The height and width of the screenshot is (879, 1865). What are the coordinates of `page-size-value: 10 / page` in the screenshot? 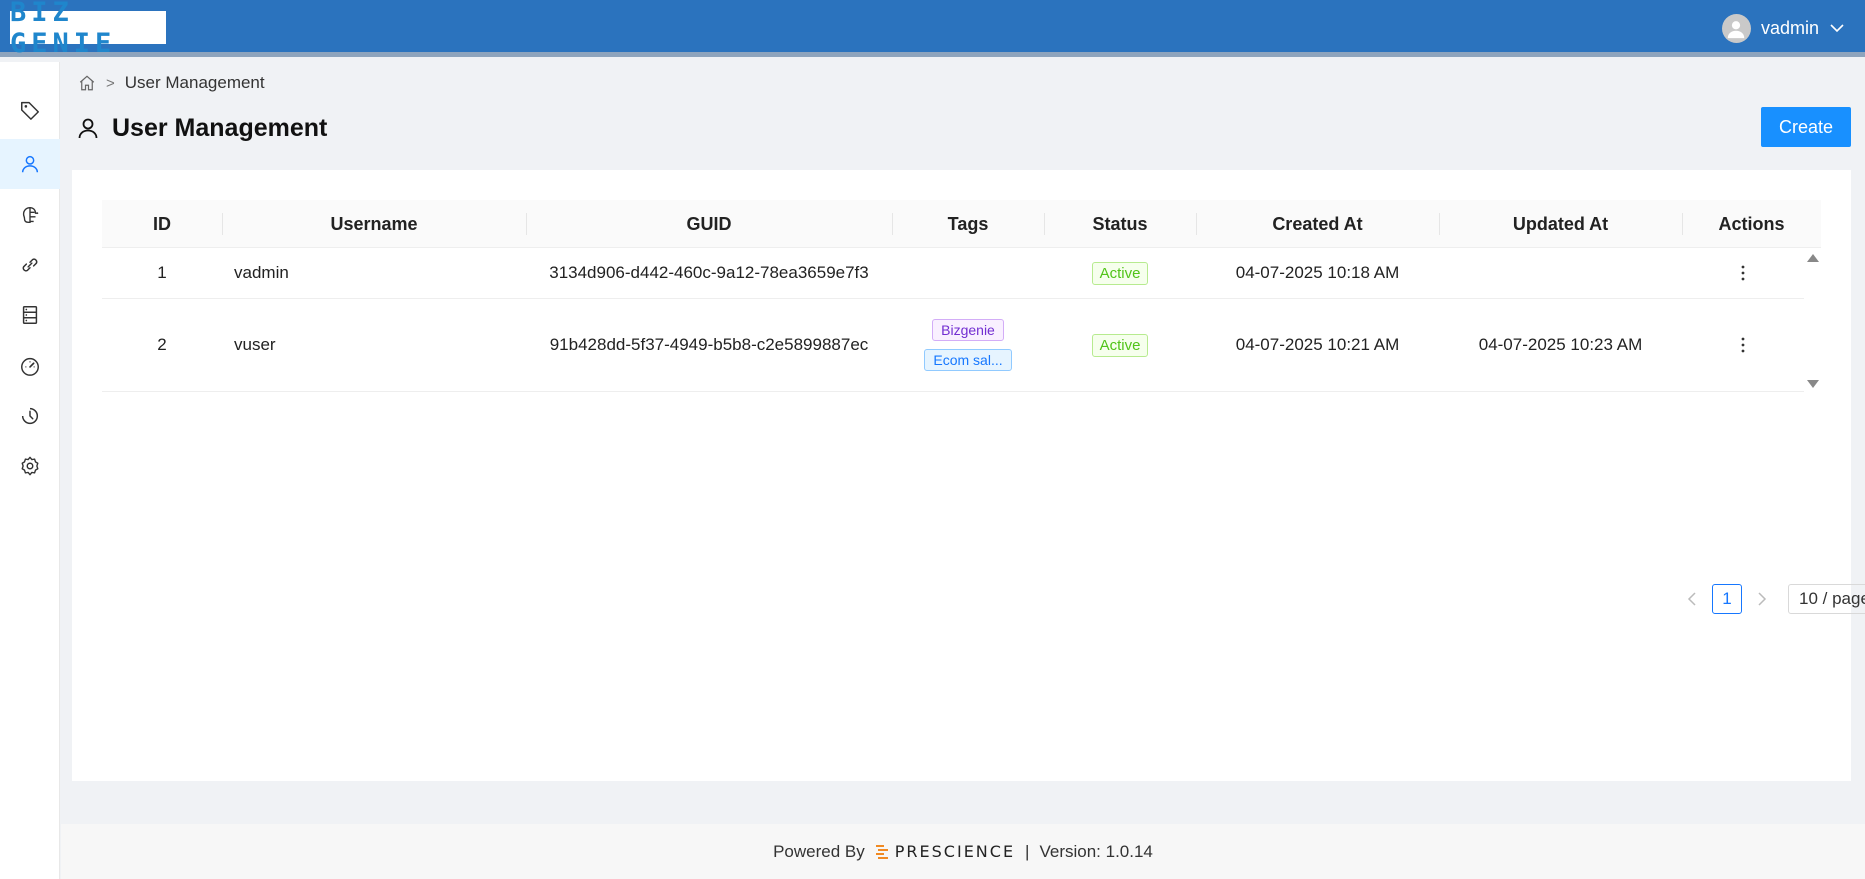 It's located at (1832, 598).